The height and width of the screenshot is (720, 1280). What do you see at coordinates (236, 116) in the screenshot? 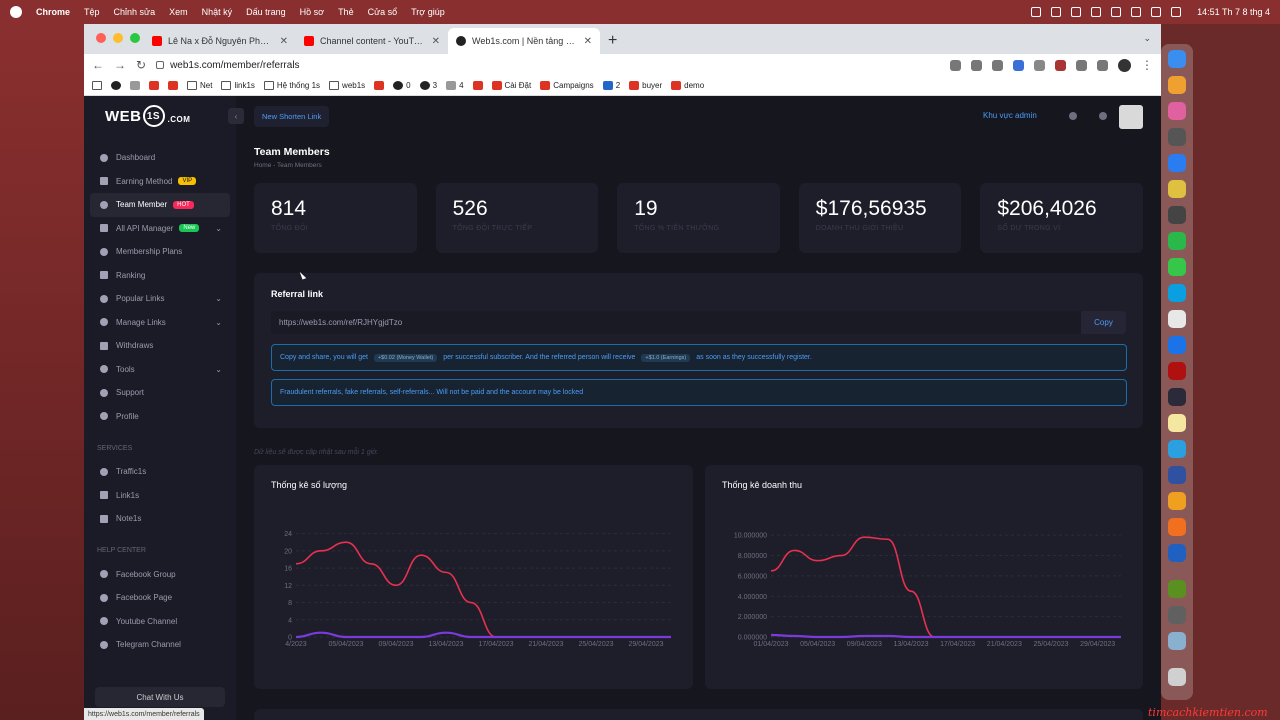
I see `sidebar-collapse-chevron-icon: ‹` at bounding box center [236, 116].